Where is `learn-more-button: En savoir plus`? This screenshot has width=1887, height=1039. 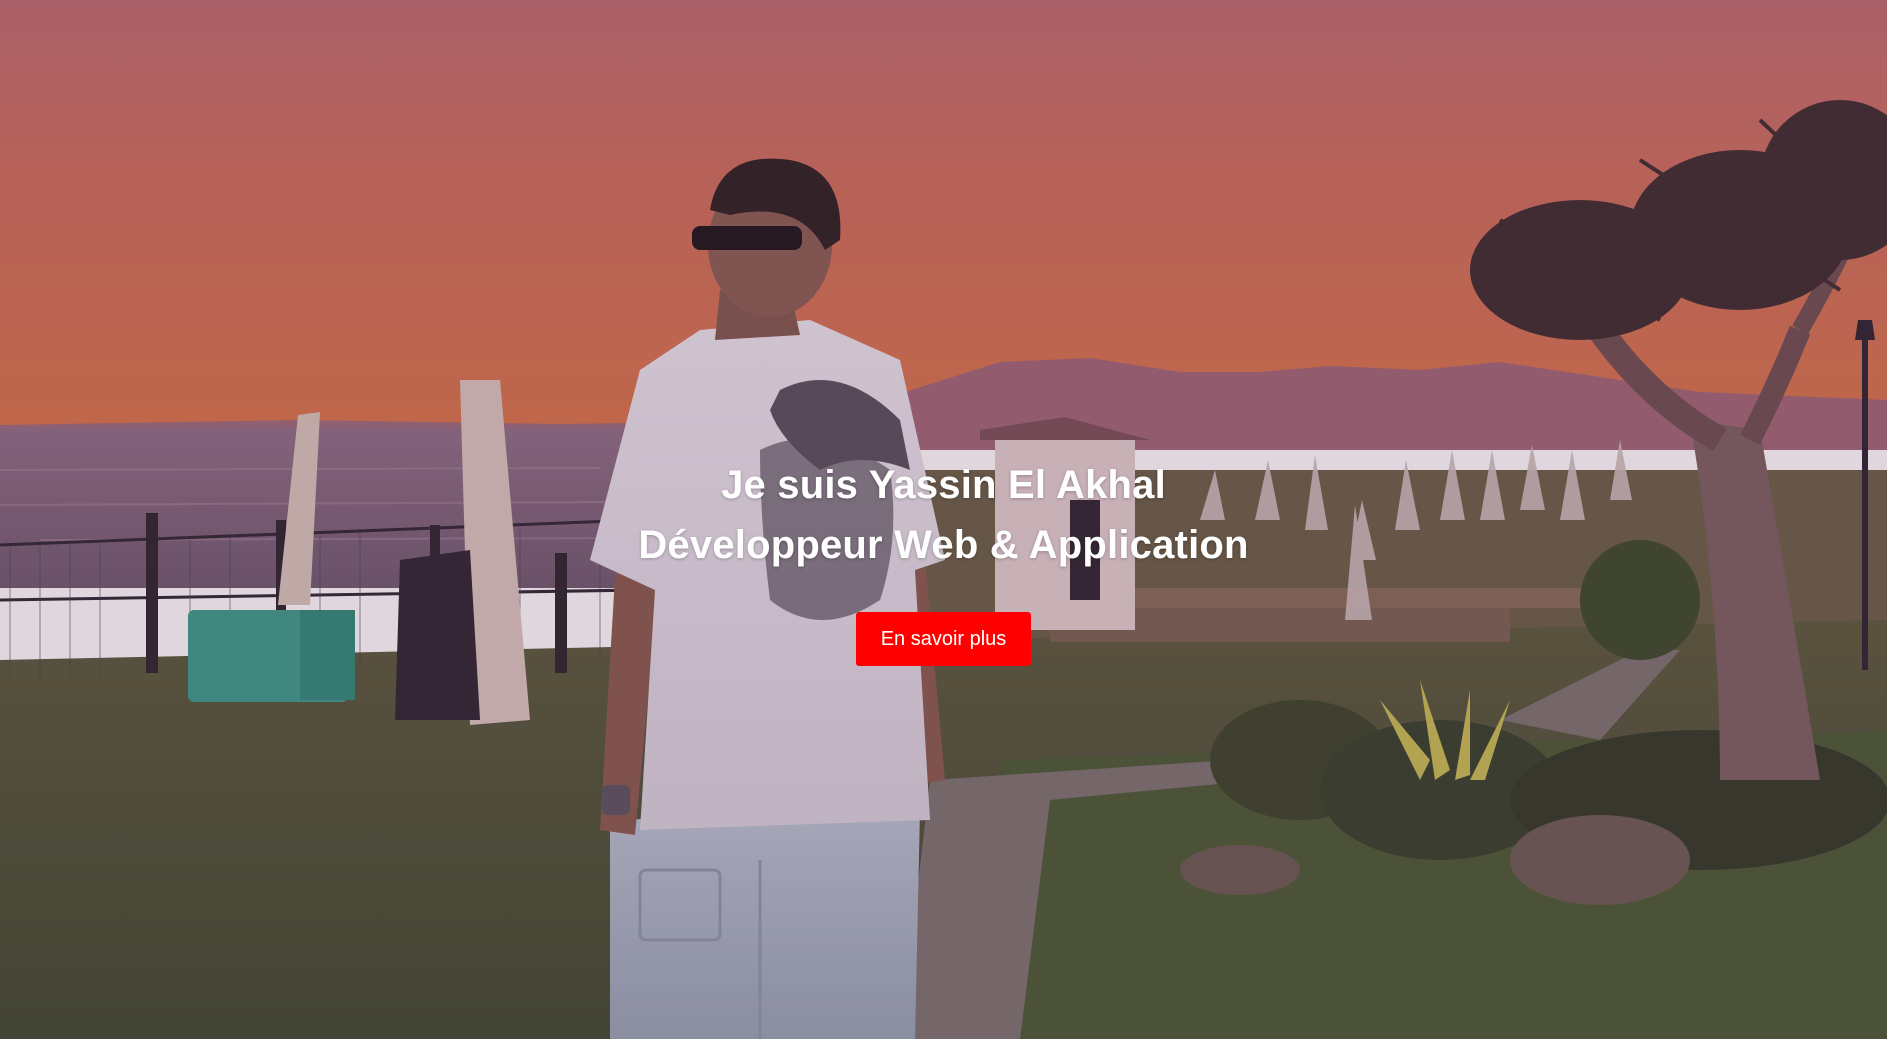 learn-more-button: En savoir plus is located at coordinates (943, 639).